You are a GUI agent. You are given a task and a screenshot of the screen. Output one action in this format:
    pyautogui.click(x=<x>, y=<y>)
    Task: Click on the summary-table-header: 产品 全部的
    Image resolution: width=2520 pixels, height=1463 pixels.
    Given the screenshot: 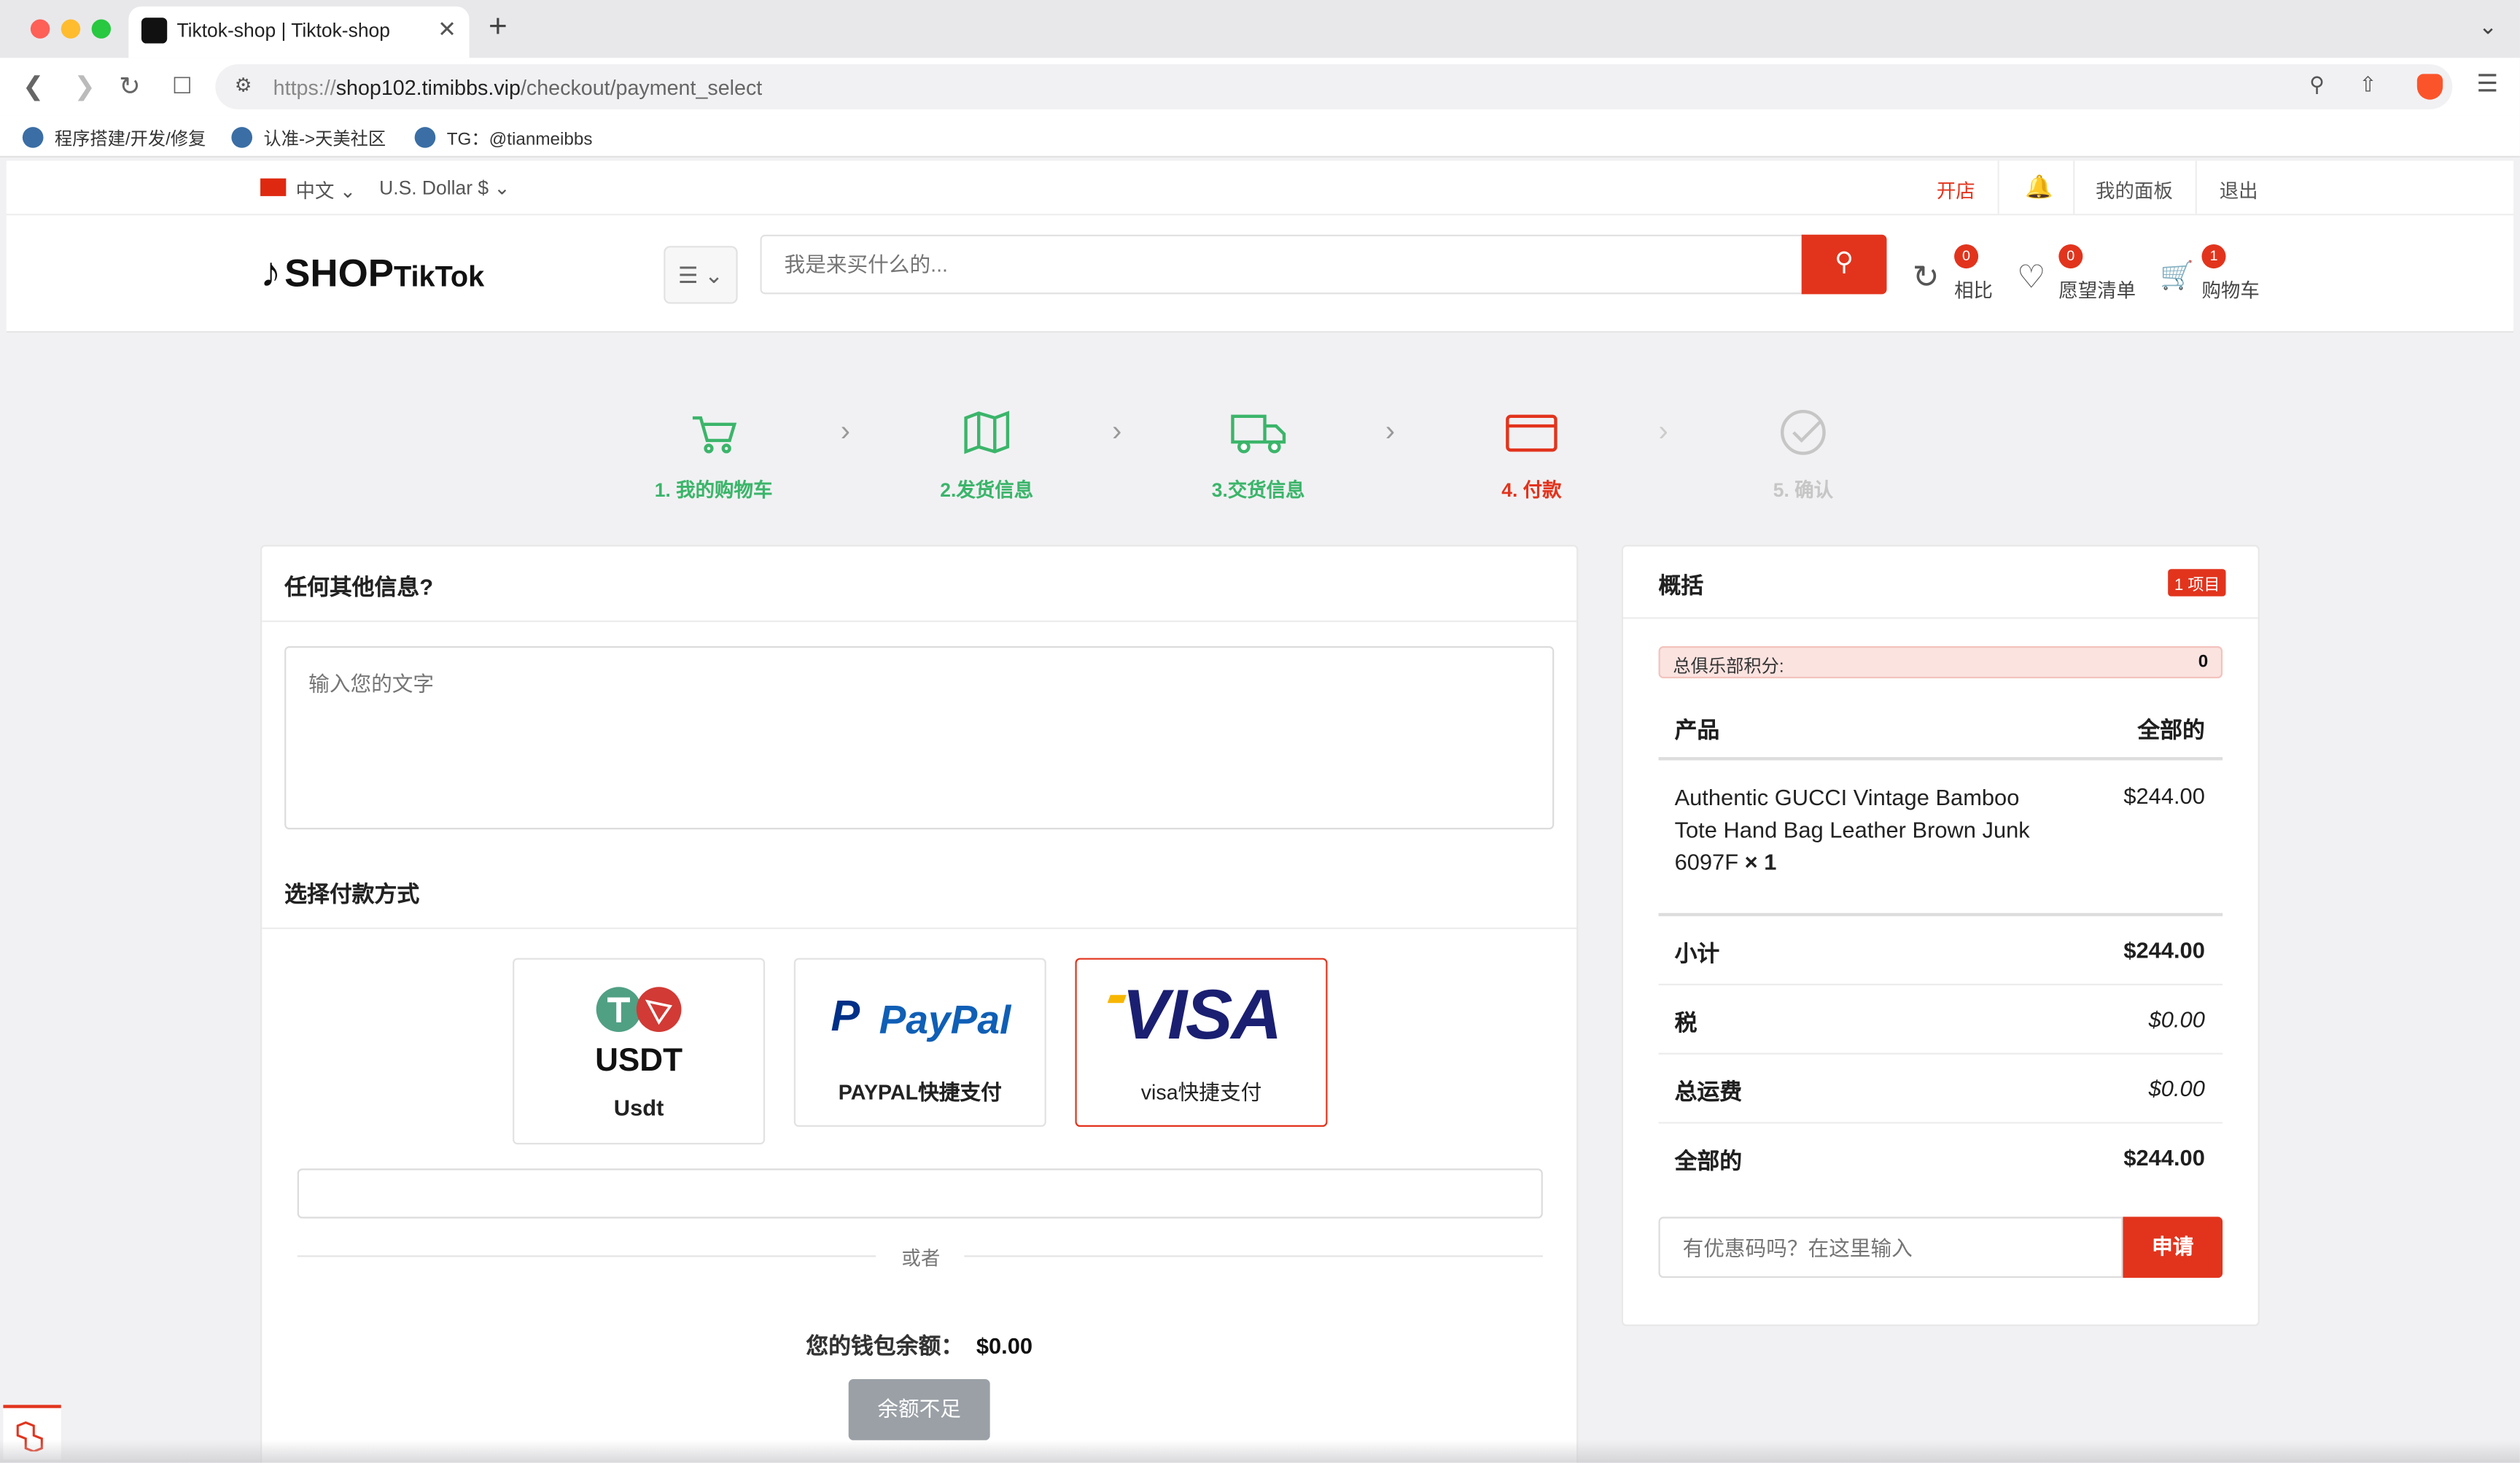 What is the action you would take?
    pyautogui.click(x=1939, y=729)
    